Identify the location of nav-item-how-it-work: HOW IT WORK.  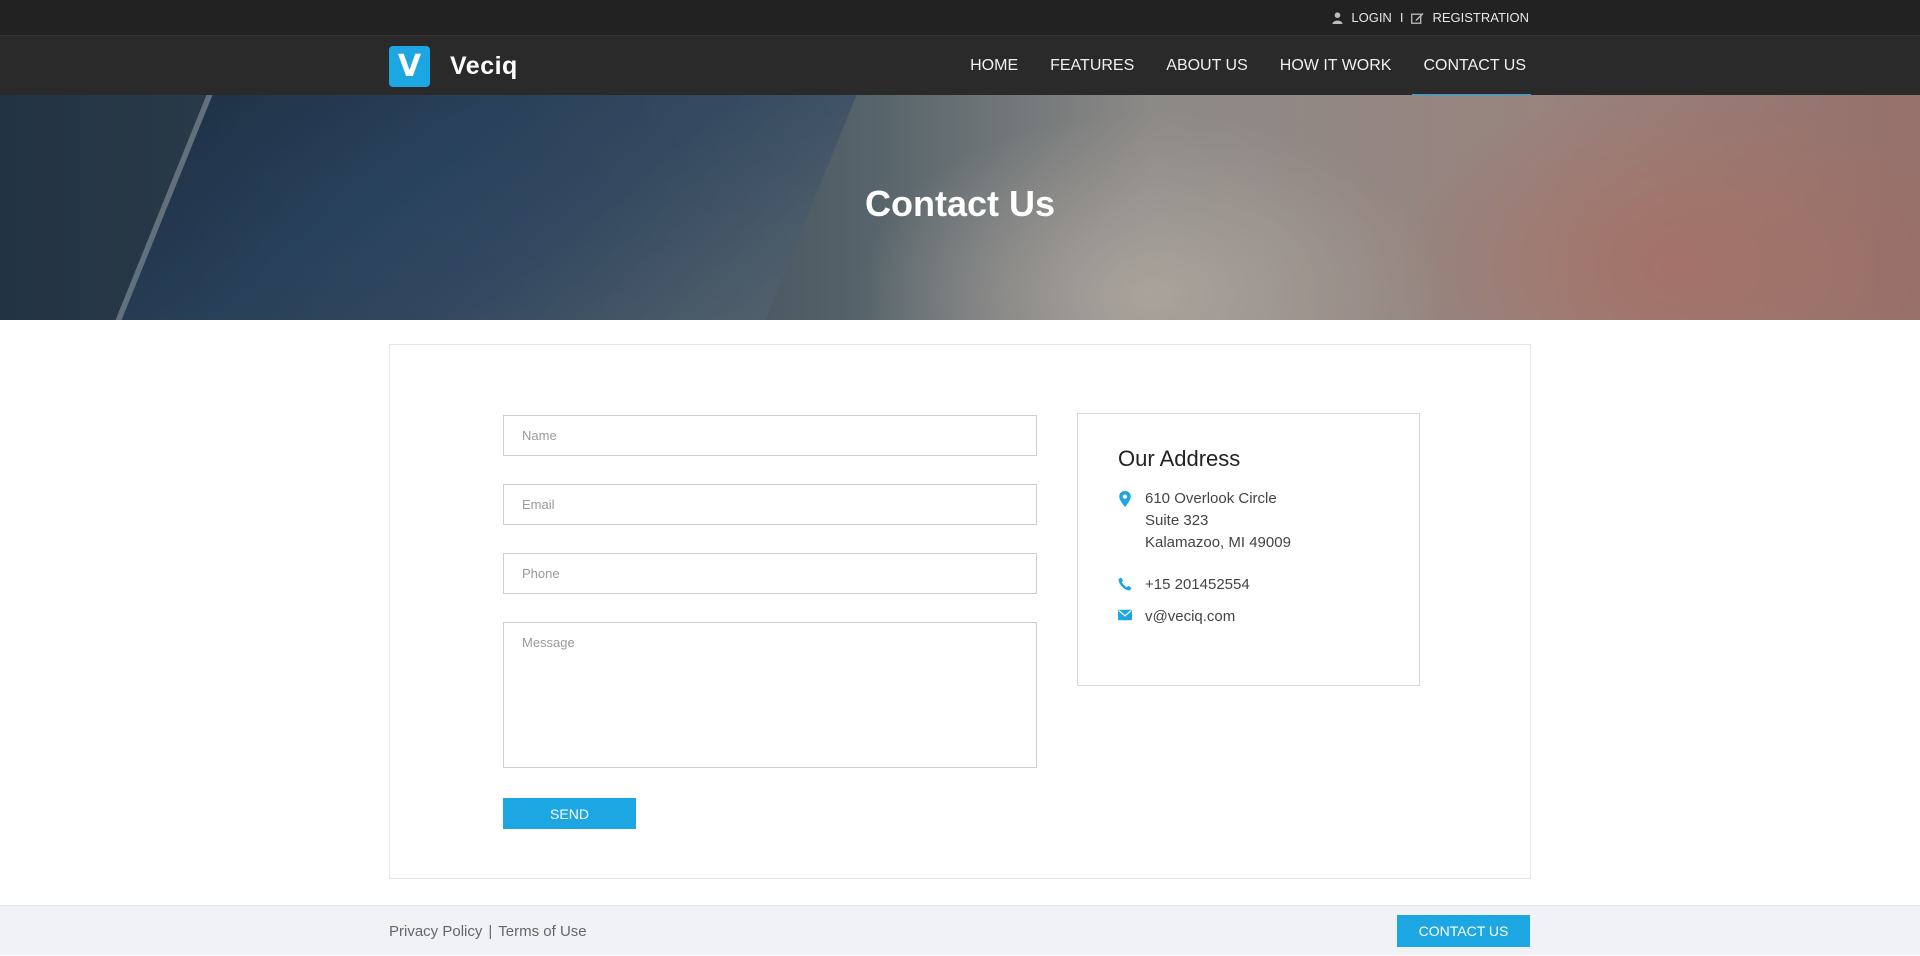
(1336, 66).